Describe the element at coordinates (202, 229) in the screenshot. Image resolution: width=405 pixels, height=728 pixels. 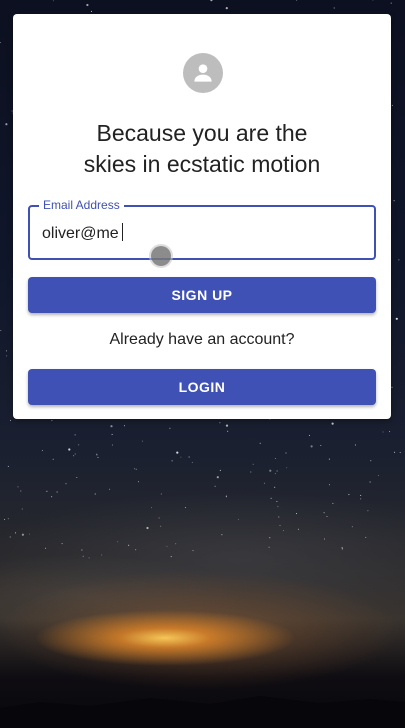
I see `email-field: Email Address oliver@me` at that location.